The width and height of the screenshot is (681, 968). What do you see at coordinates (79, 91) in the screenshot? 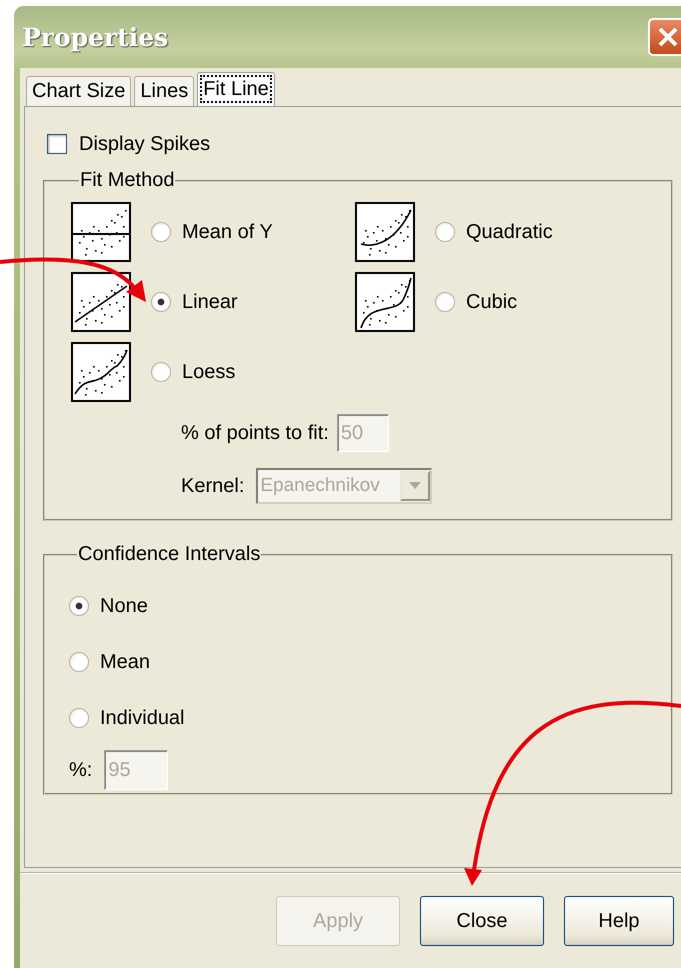
I see `tab: Chart Size` at bounding box center [79, 91].